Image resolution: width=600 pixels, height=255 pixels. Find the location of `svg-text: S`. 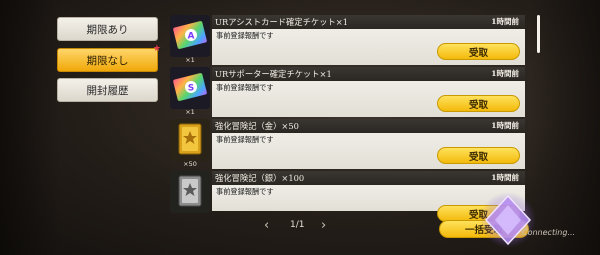

svg-text: S is located at coordinates (191, 89).